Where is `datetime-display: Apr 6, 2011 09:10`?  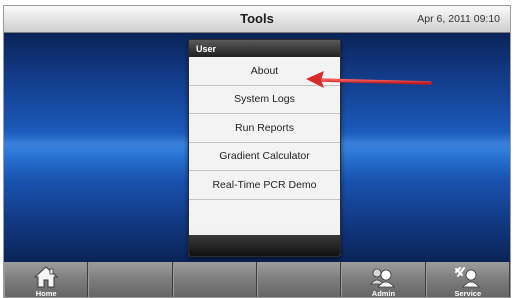 datetime-display: Apr 6, 2011 09:10 is located at coordinates (458, 19).